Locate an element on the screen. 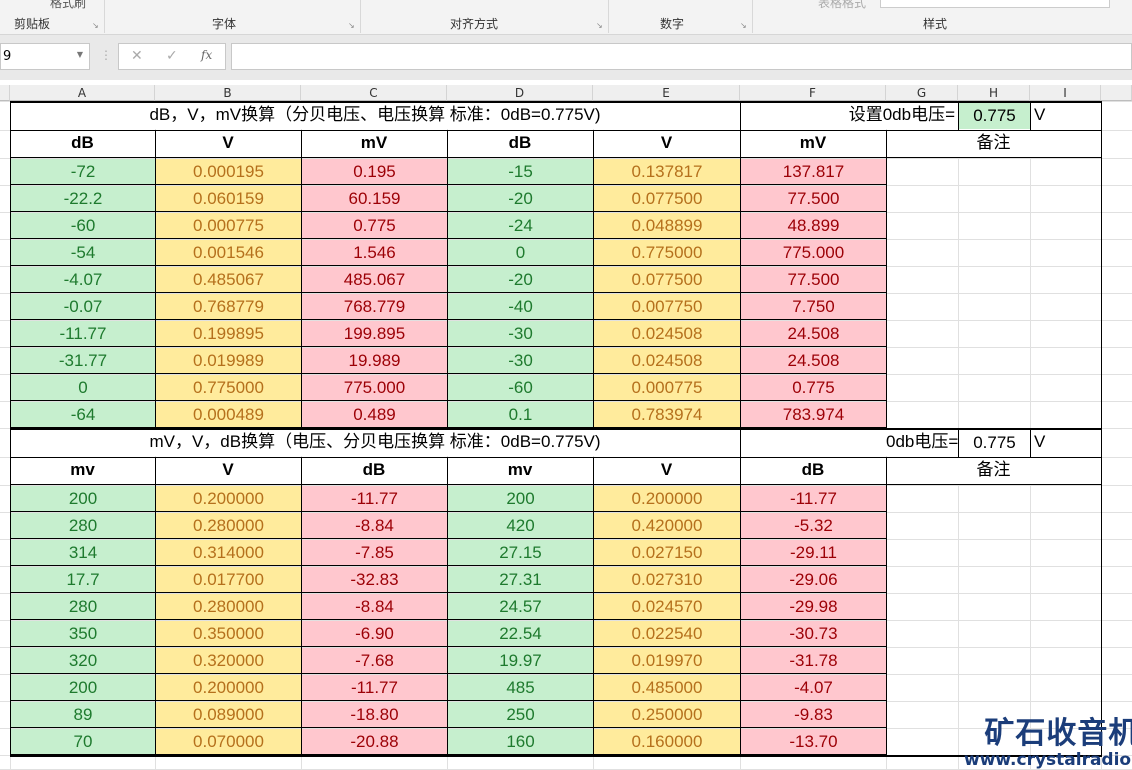 The width and height of the screenshot is (1132, 770). data-cell: 0.195 is located at coordinates (374, 172).